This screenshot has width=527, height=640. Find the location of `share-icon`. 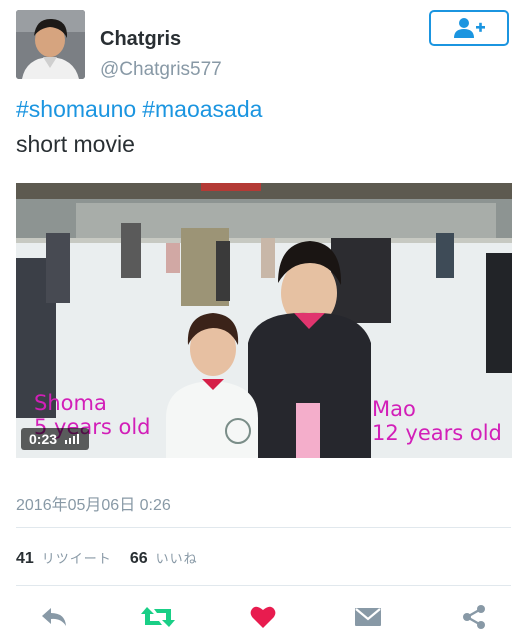

share-icon is located at coordinates (474, 617).